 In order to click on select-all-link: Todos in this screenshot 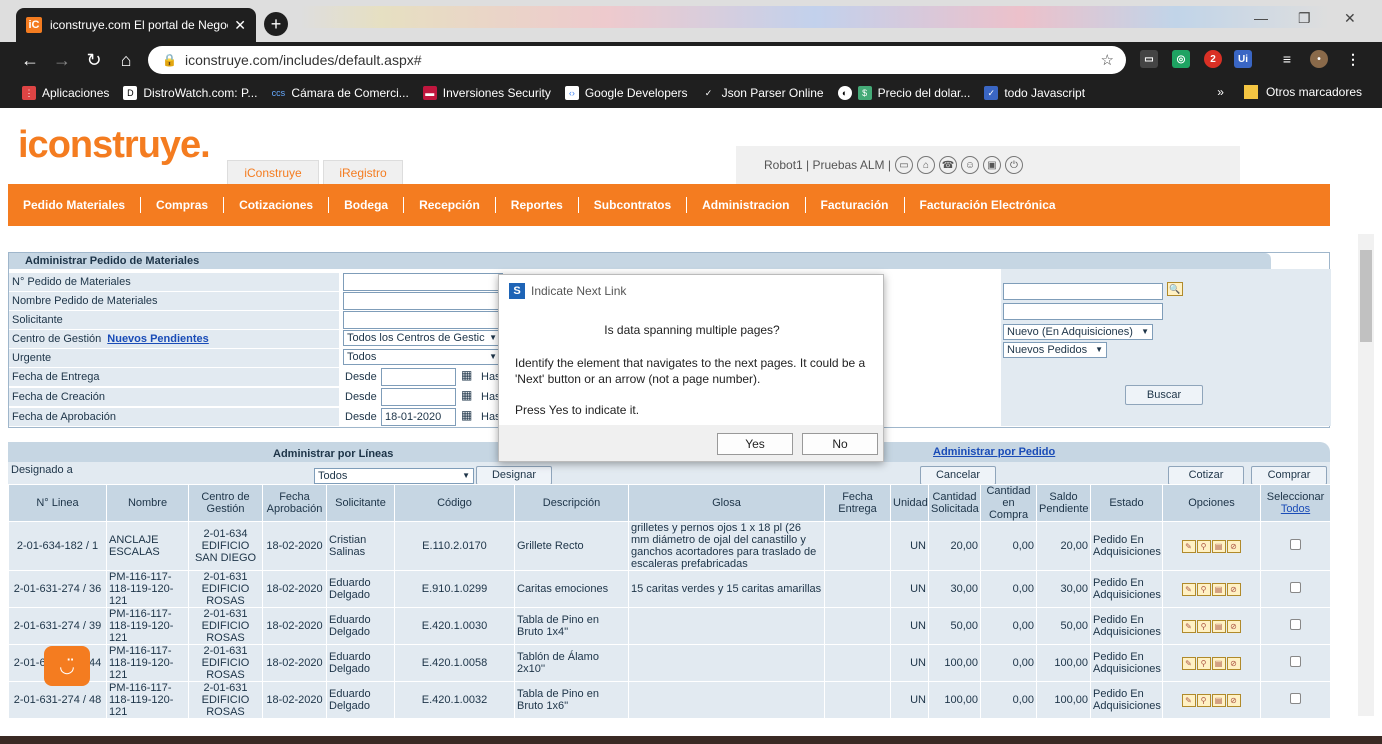, I will do `click(1295, 509)`.